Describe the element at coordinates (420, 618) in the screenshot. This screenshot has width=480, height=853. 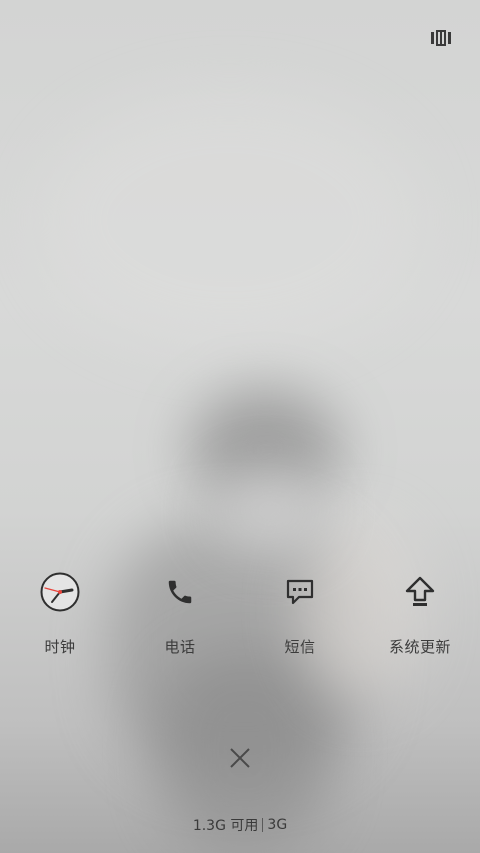
I see `app-system-update: 系统更新` at that location.